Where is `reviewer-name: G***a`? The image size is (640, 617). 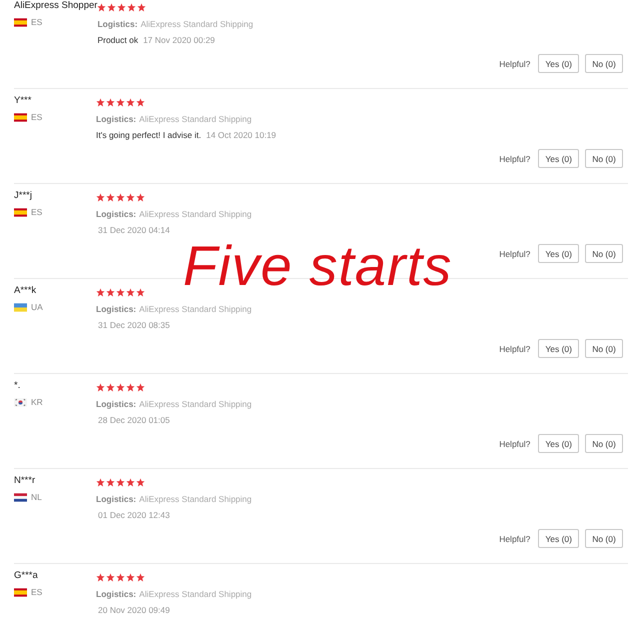 reviewer-name: G***a is located at coordinates (26, 576).